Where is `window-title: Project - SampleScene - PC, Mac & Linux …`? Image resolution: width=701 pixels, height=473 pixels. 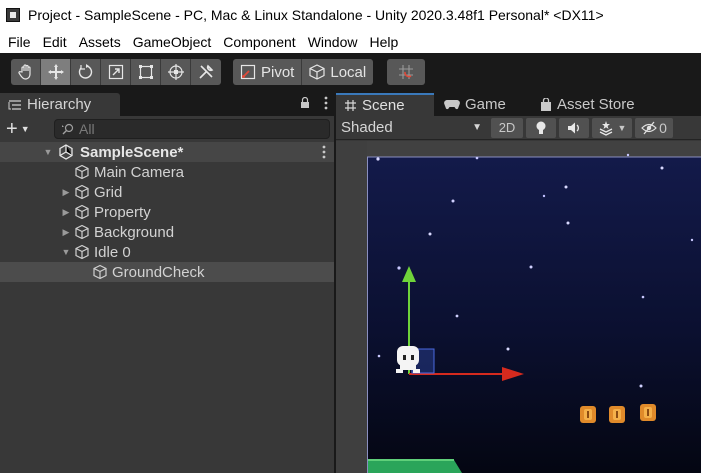
window-title: Project - SampleScene - PC, Mac & Linux … is located at coordinates (316, 15).